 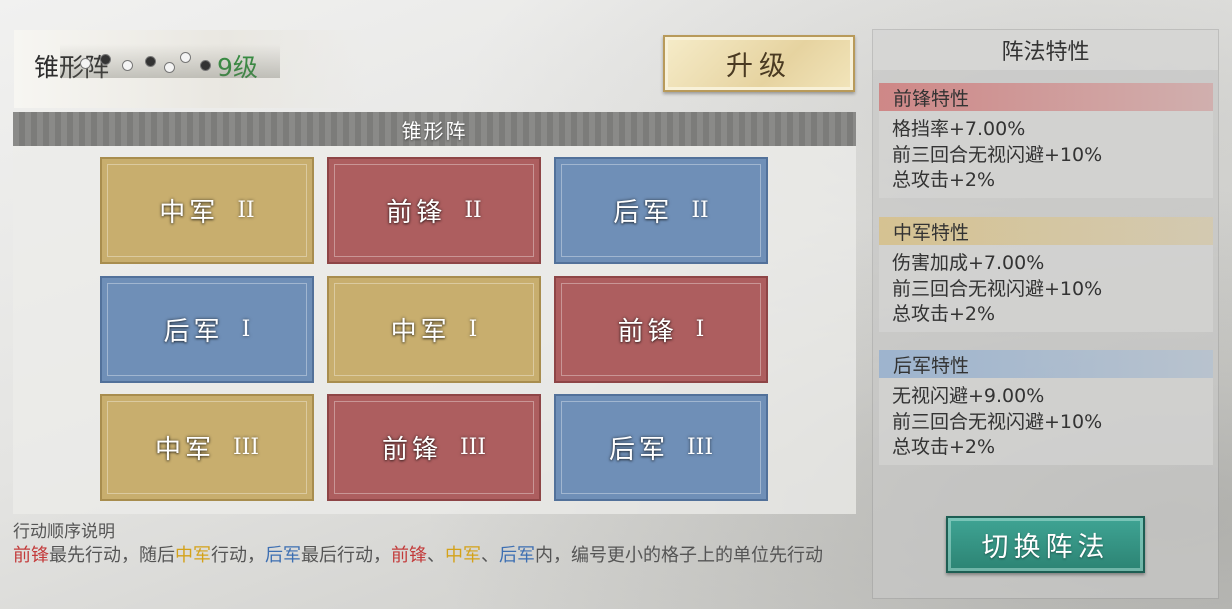 I want to click on rear-traits-heading: 后军特性, so click(x=1046, y=364).